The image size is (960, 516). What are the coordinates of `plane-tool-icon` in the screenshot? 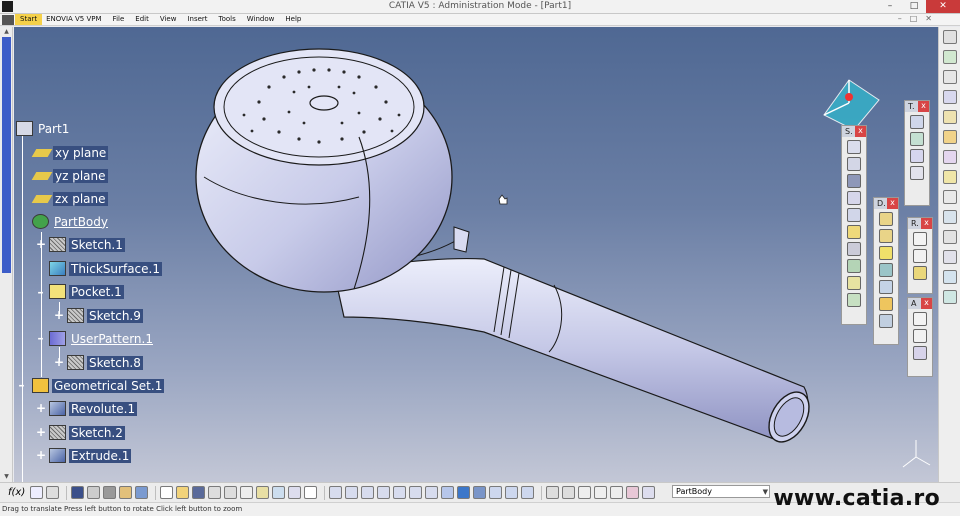 It's located at (920, 273).